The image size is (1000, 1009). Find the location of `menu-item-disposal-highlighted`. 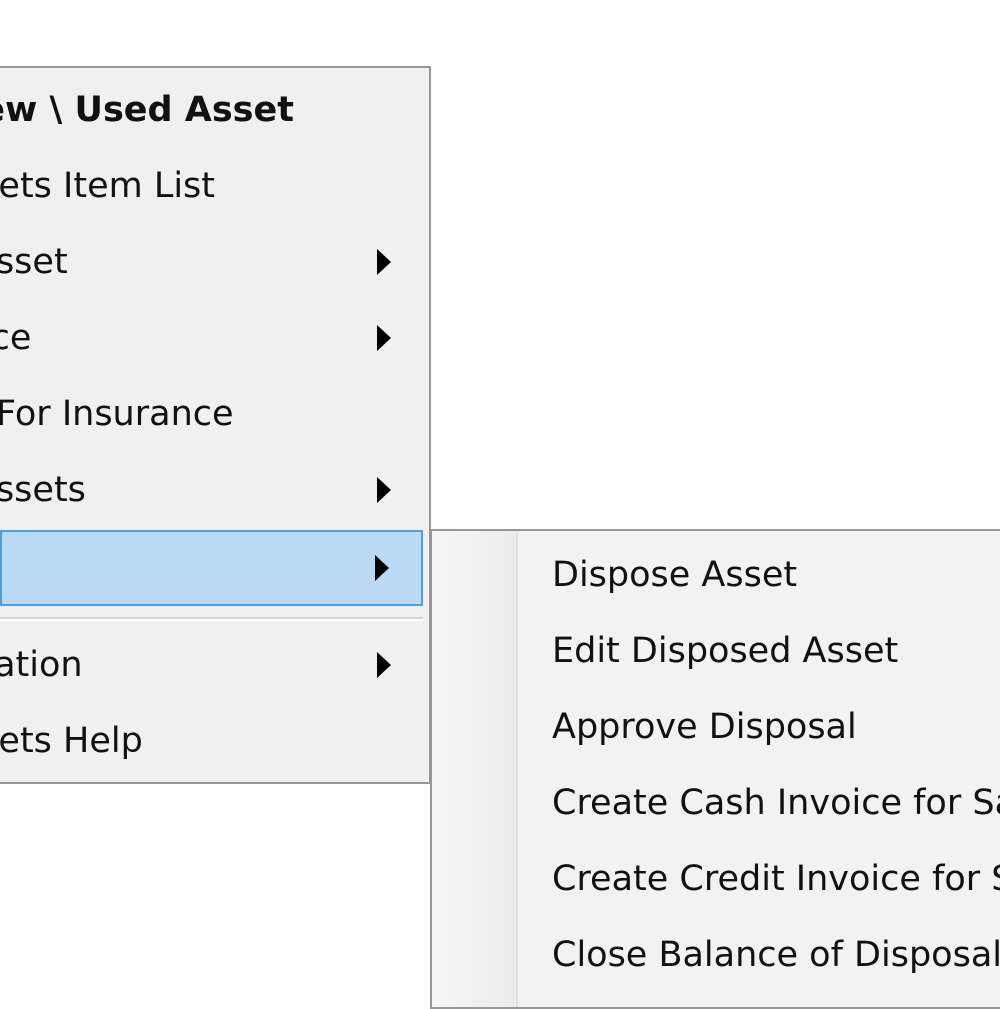

menu-item-disposal-highlighted is located at coordinates (211, 568).